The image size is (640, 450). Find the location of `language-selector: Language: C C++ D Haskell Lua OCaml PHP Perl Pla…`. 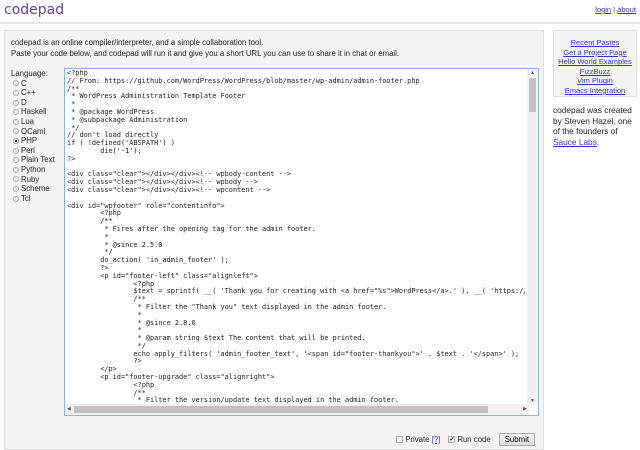

language-selector: Language: C C++ D Haskell Lua OCaml PHP Perl Pla… is located at coordinates (33, 136).